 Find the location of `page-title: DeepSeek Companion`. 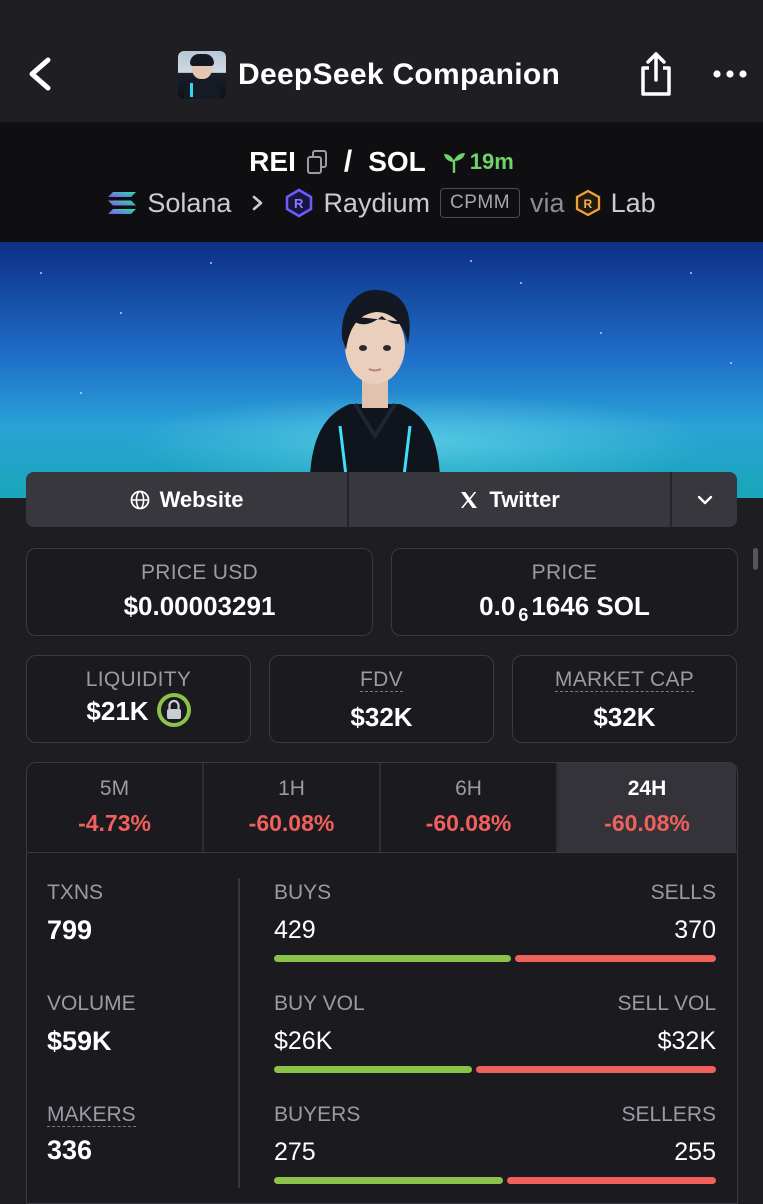

page-title: DeepSeek Companion is located at coordinates (399, 74).